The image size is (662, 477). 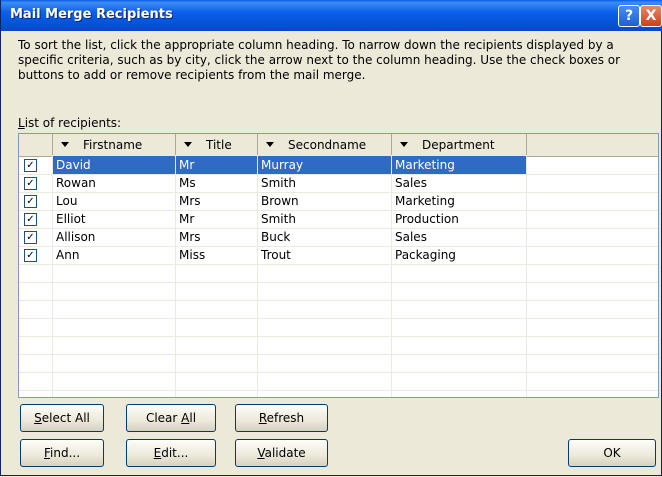 I want to click on column-header-secondname: Secondname, so click(x=325, y=144).